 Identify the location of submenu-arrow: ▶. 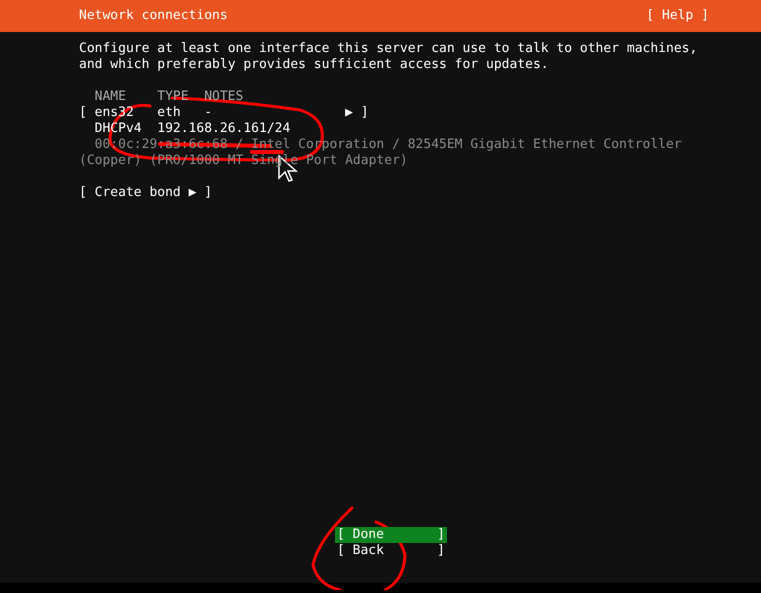
(349, 113).